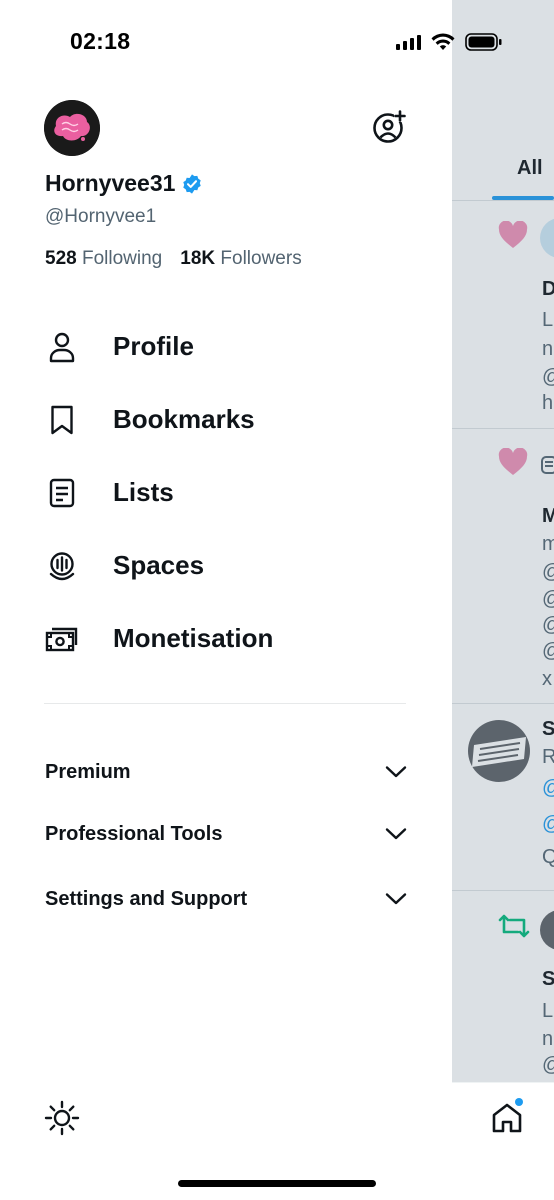 The height and width of the screenshot is (1200, 554). Describe the element at coordinates (225, 703) in the screenshot. I see `drawer-divider` at that location.